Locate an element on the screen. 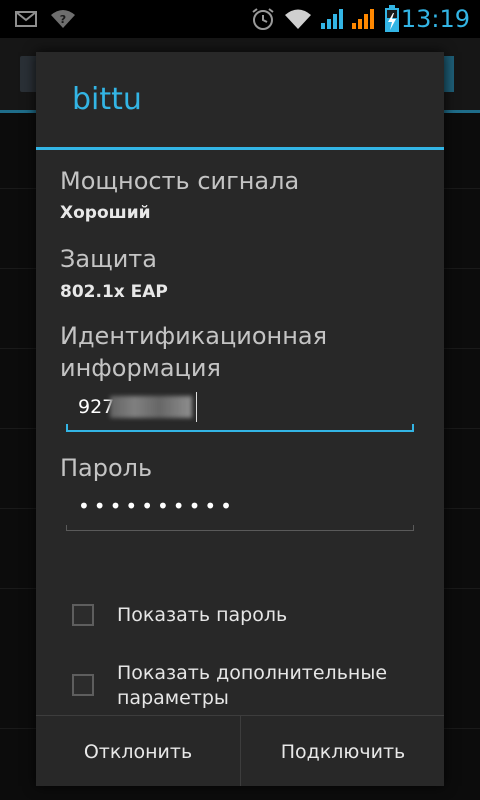 The width and height of the screenshot is (480, 800). password-input-underline is located at coordinates (240, 530).